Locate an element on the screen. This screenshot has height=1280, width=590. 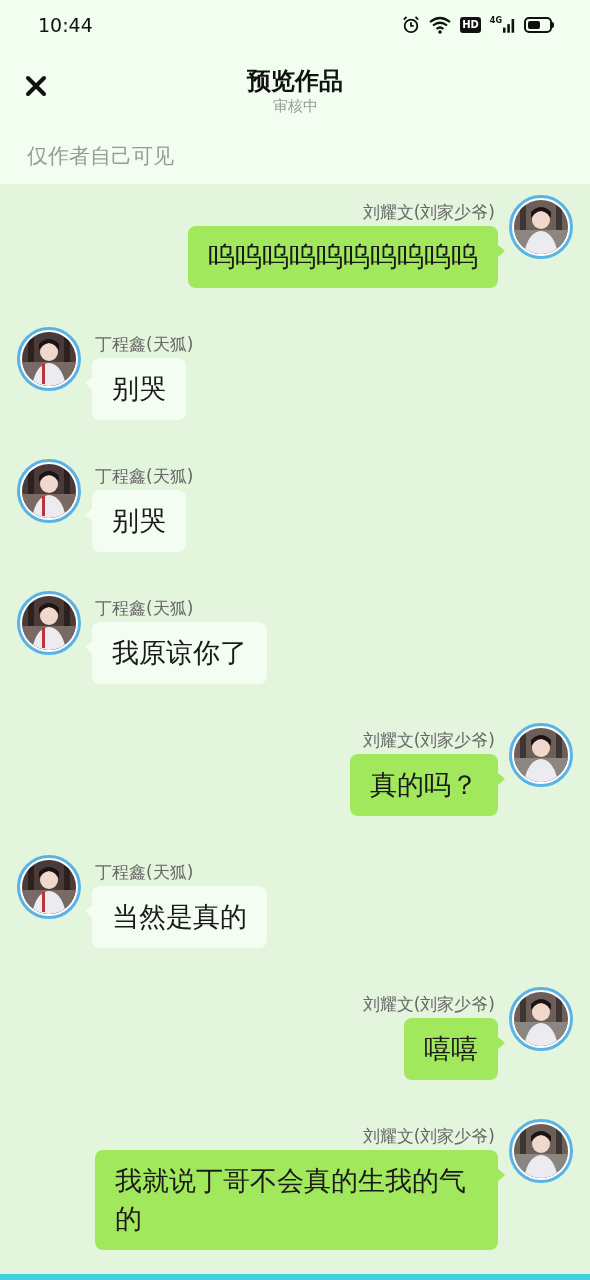
close-icon is located at coordinates (36, 86).